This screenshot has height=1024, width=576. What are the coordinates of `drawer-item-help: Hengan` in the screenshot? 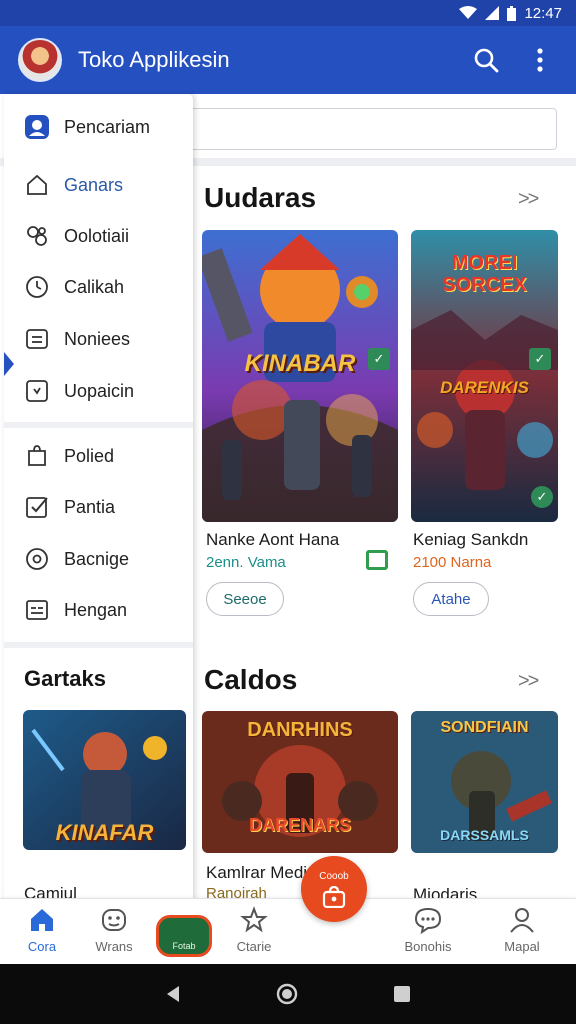 It's located at (98, 610).